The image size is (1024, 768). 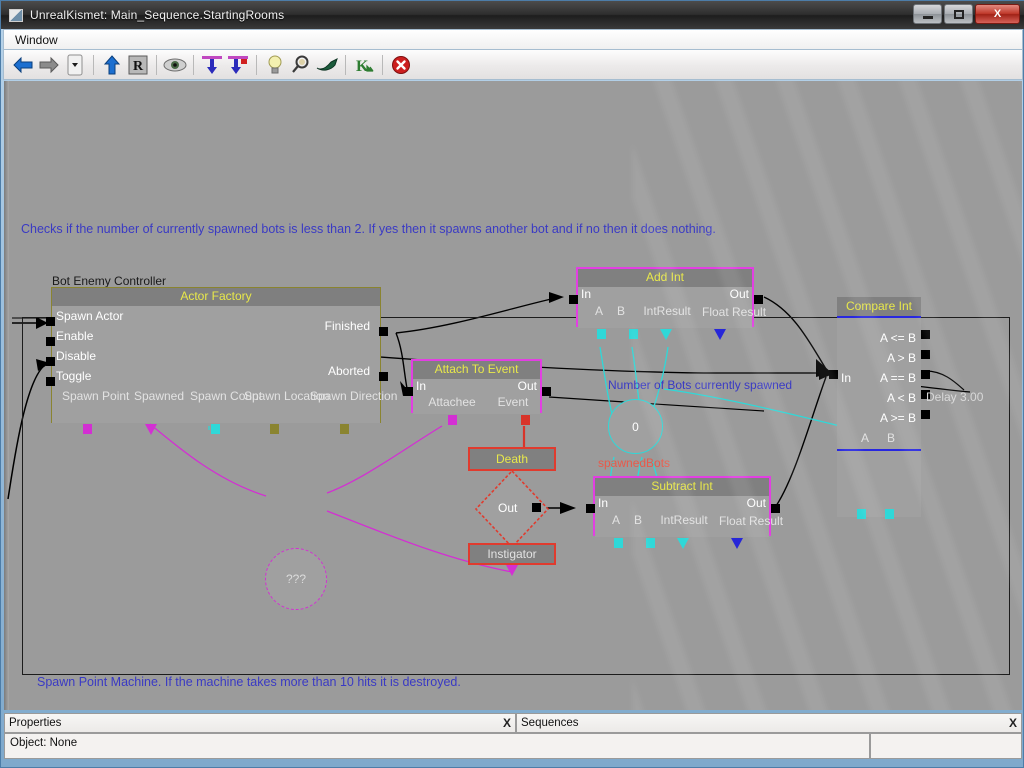 What do you see at coordinates (684, 520) in the screenshot?
I see `var-sub-int-result: IntResult` at bounding box center [684, 520].